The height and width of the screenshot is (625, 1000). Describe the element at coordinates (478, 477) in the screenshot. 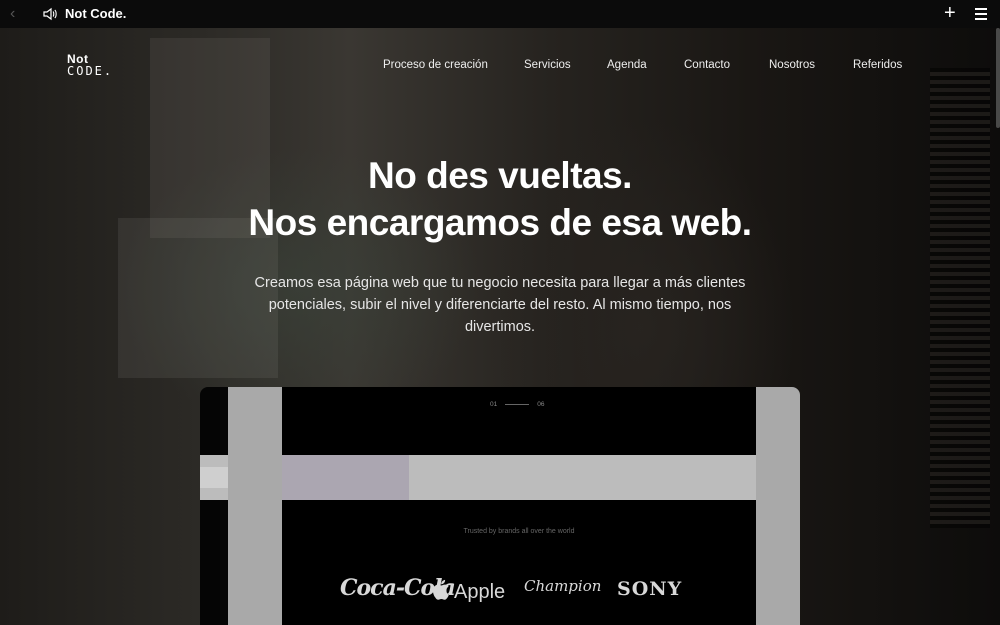

I see `mockup-band` at that location.